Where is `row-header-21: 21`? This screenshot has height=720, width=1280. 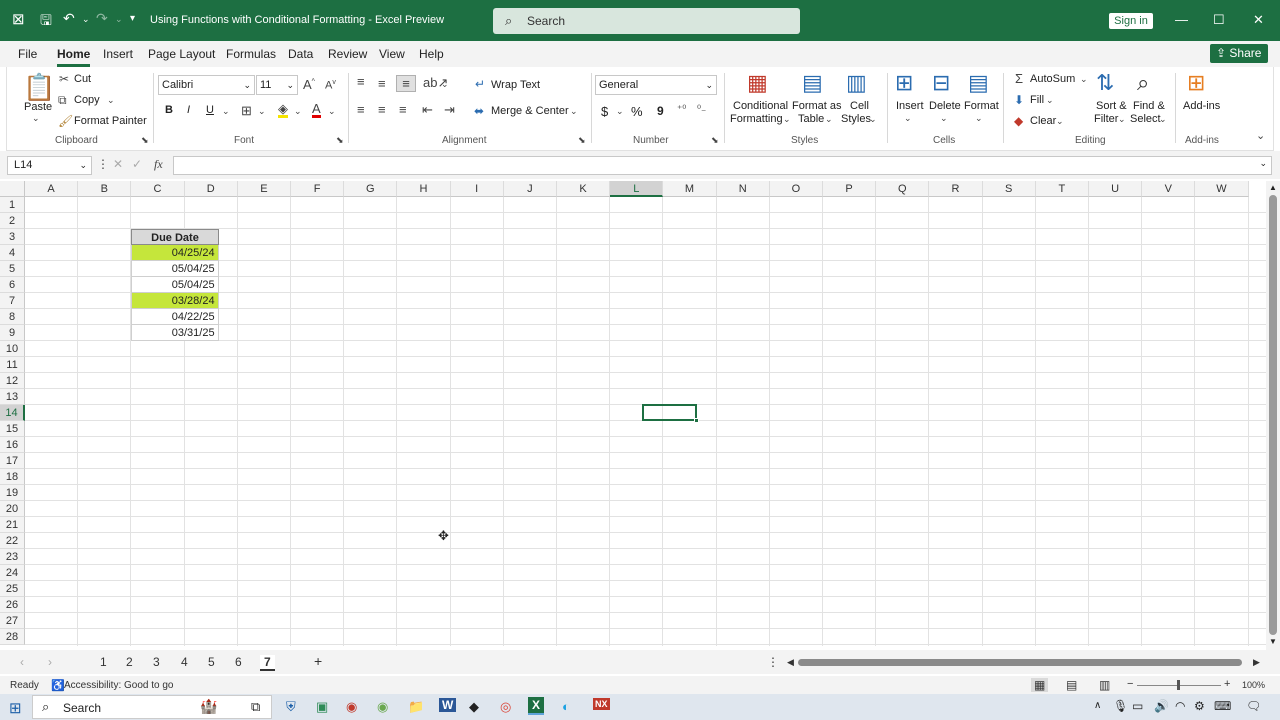
row-header-21: 21 is located at coordinates (12, 525).